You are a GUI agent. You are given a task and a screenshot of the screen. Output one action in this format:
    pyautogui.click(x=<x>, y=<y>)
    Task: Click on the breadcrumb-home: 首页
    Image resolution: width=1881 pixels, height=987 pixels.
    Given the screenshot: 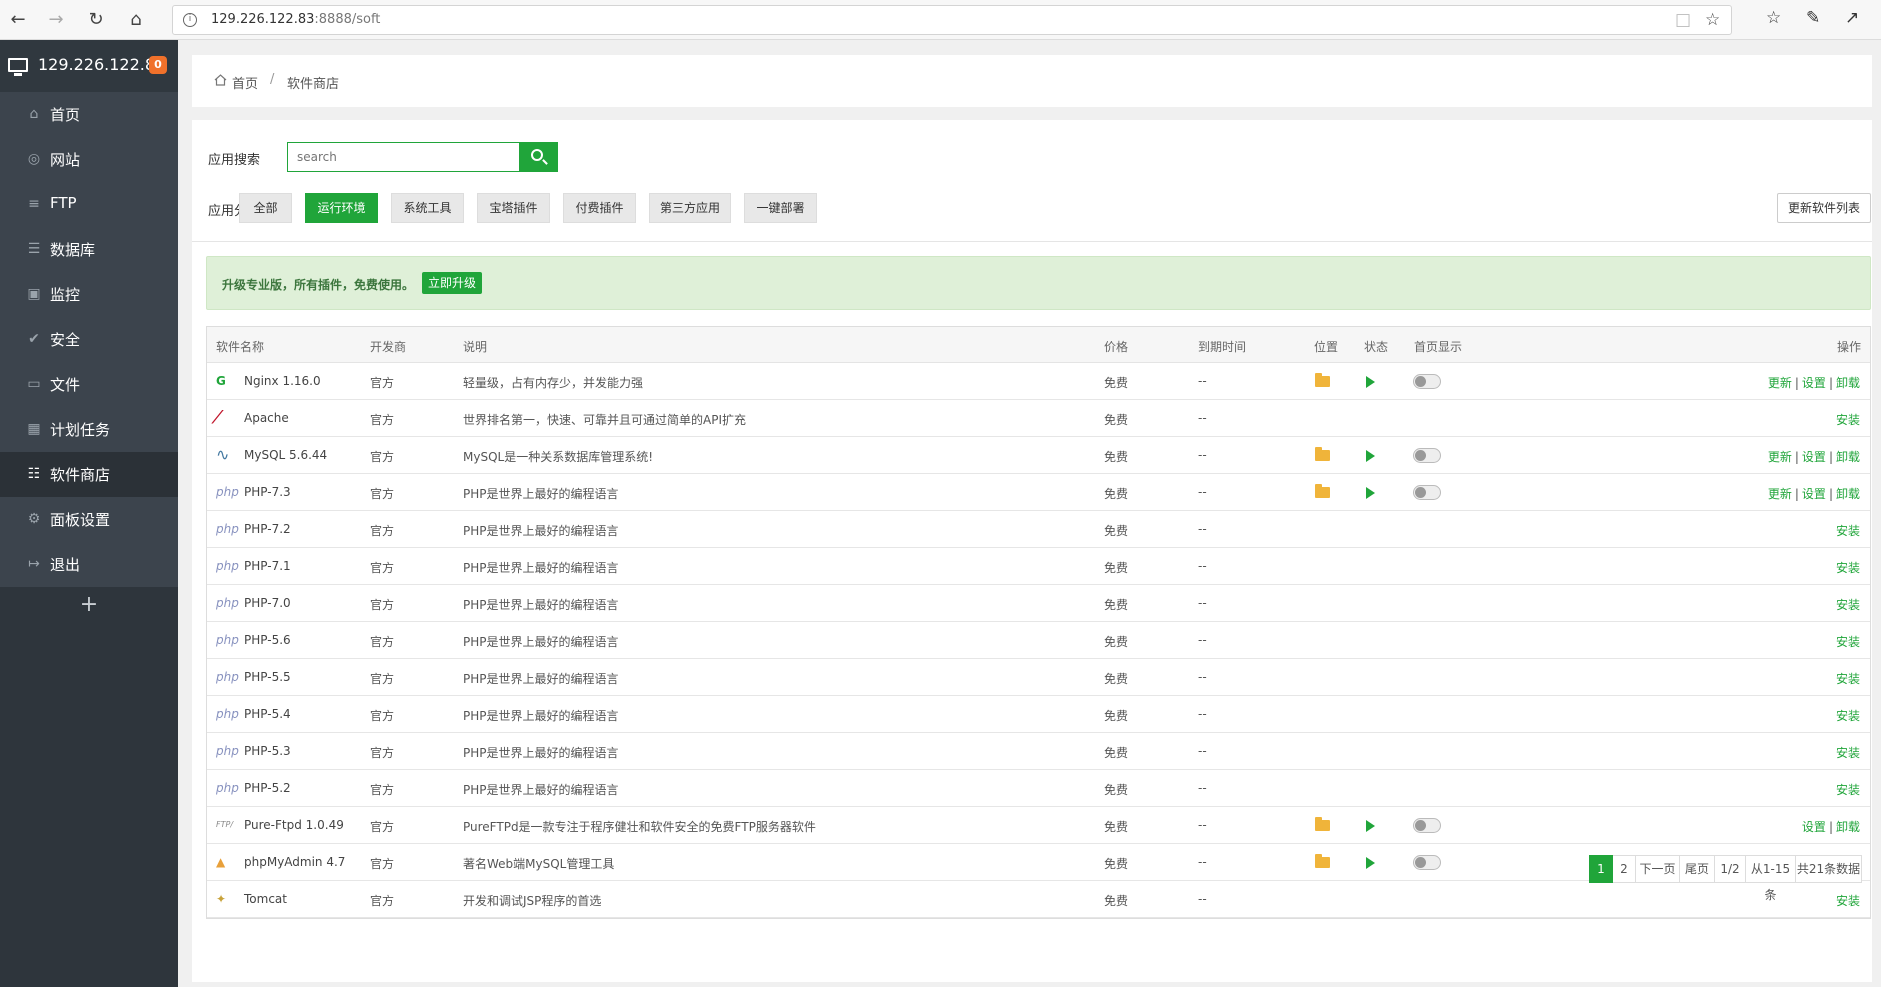 What is the action you would take?
    pyautogui.click(x=245, y=82)
    